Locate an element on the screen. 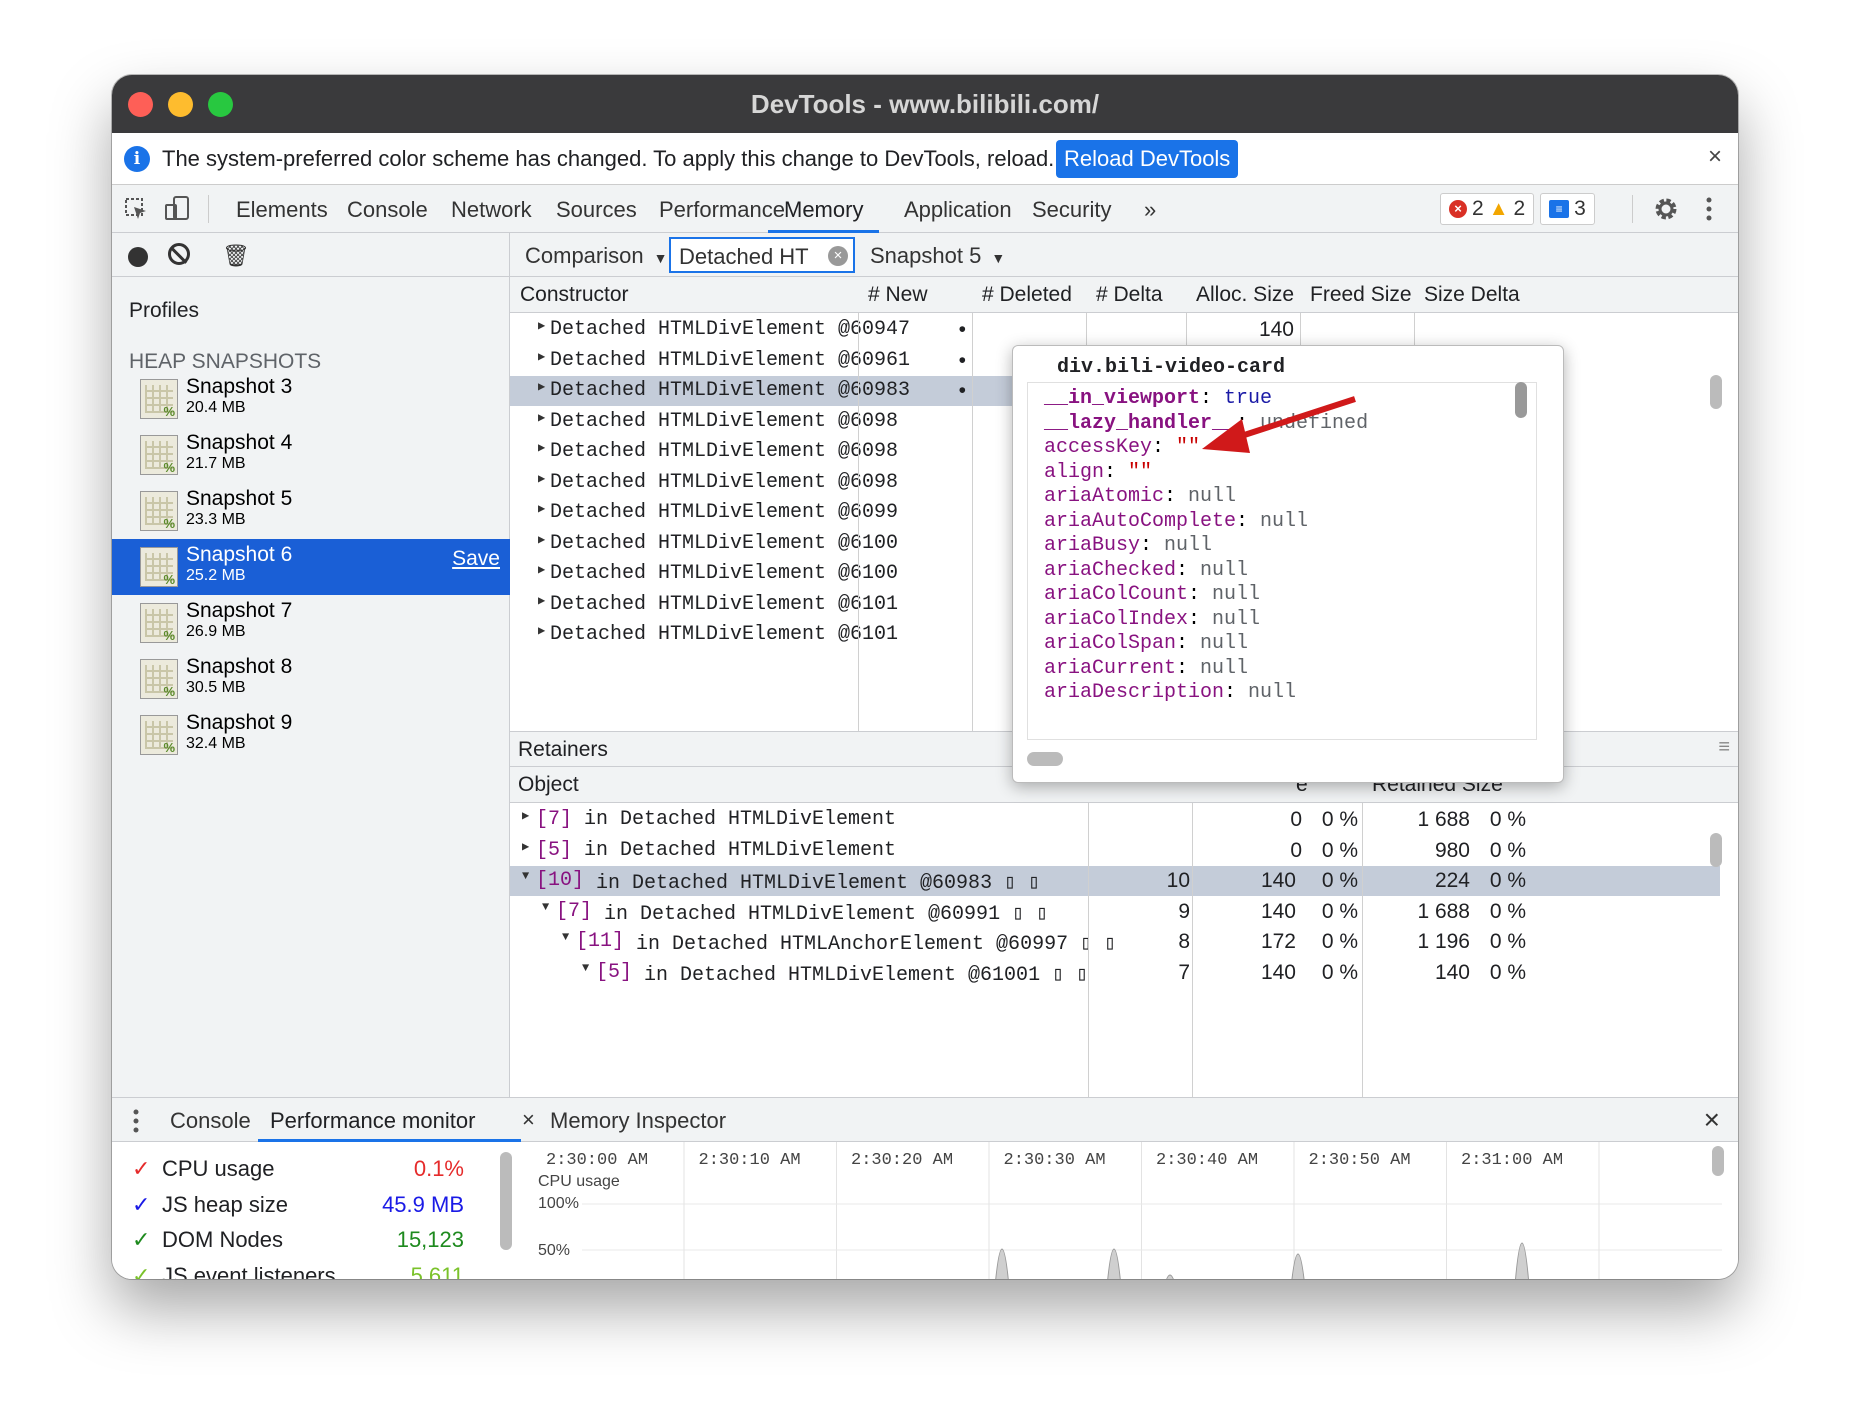 The height and width of the screenshot is (1426, 1850). property-row: ariaChecked: null is located at coordinates (1146, 570).